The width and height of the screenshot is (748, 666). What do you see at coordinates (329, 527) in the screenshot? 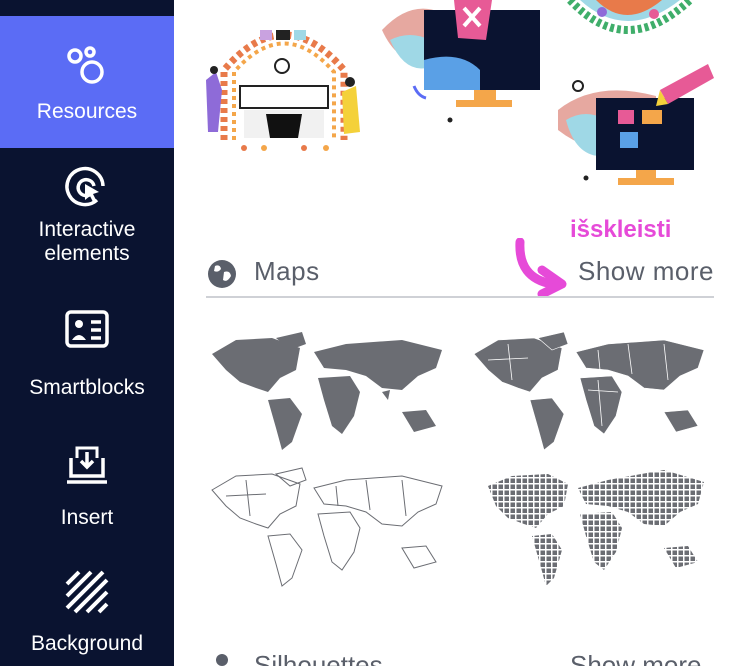
I see `map-world-outline` at bounding box center [329, 527].